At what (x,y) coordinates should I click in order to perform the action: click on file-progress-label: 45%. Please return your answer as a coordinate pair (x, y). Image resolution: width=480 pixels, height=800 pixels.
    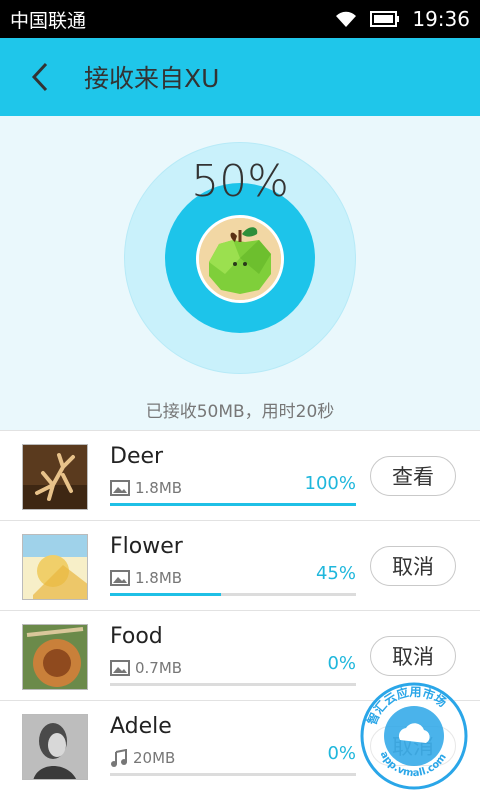
    Looking at the image, I should click on (335, 573).